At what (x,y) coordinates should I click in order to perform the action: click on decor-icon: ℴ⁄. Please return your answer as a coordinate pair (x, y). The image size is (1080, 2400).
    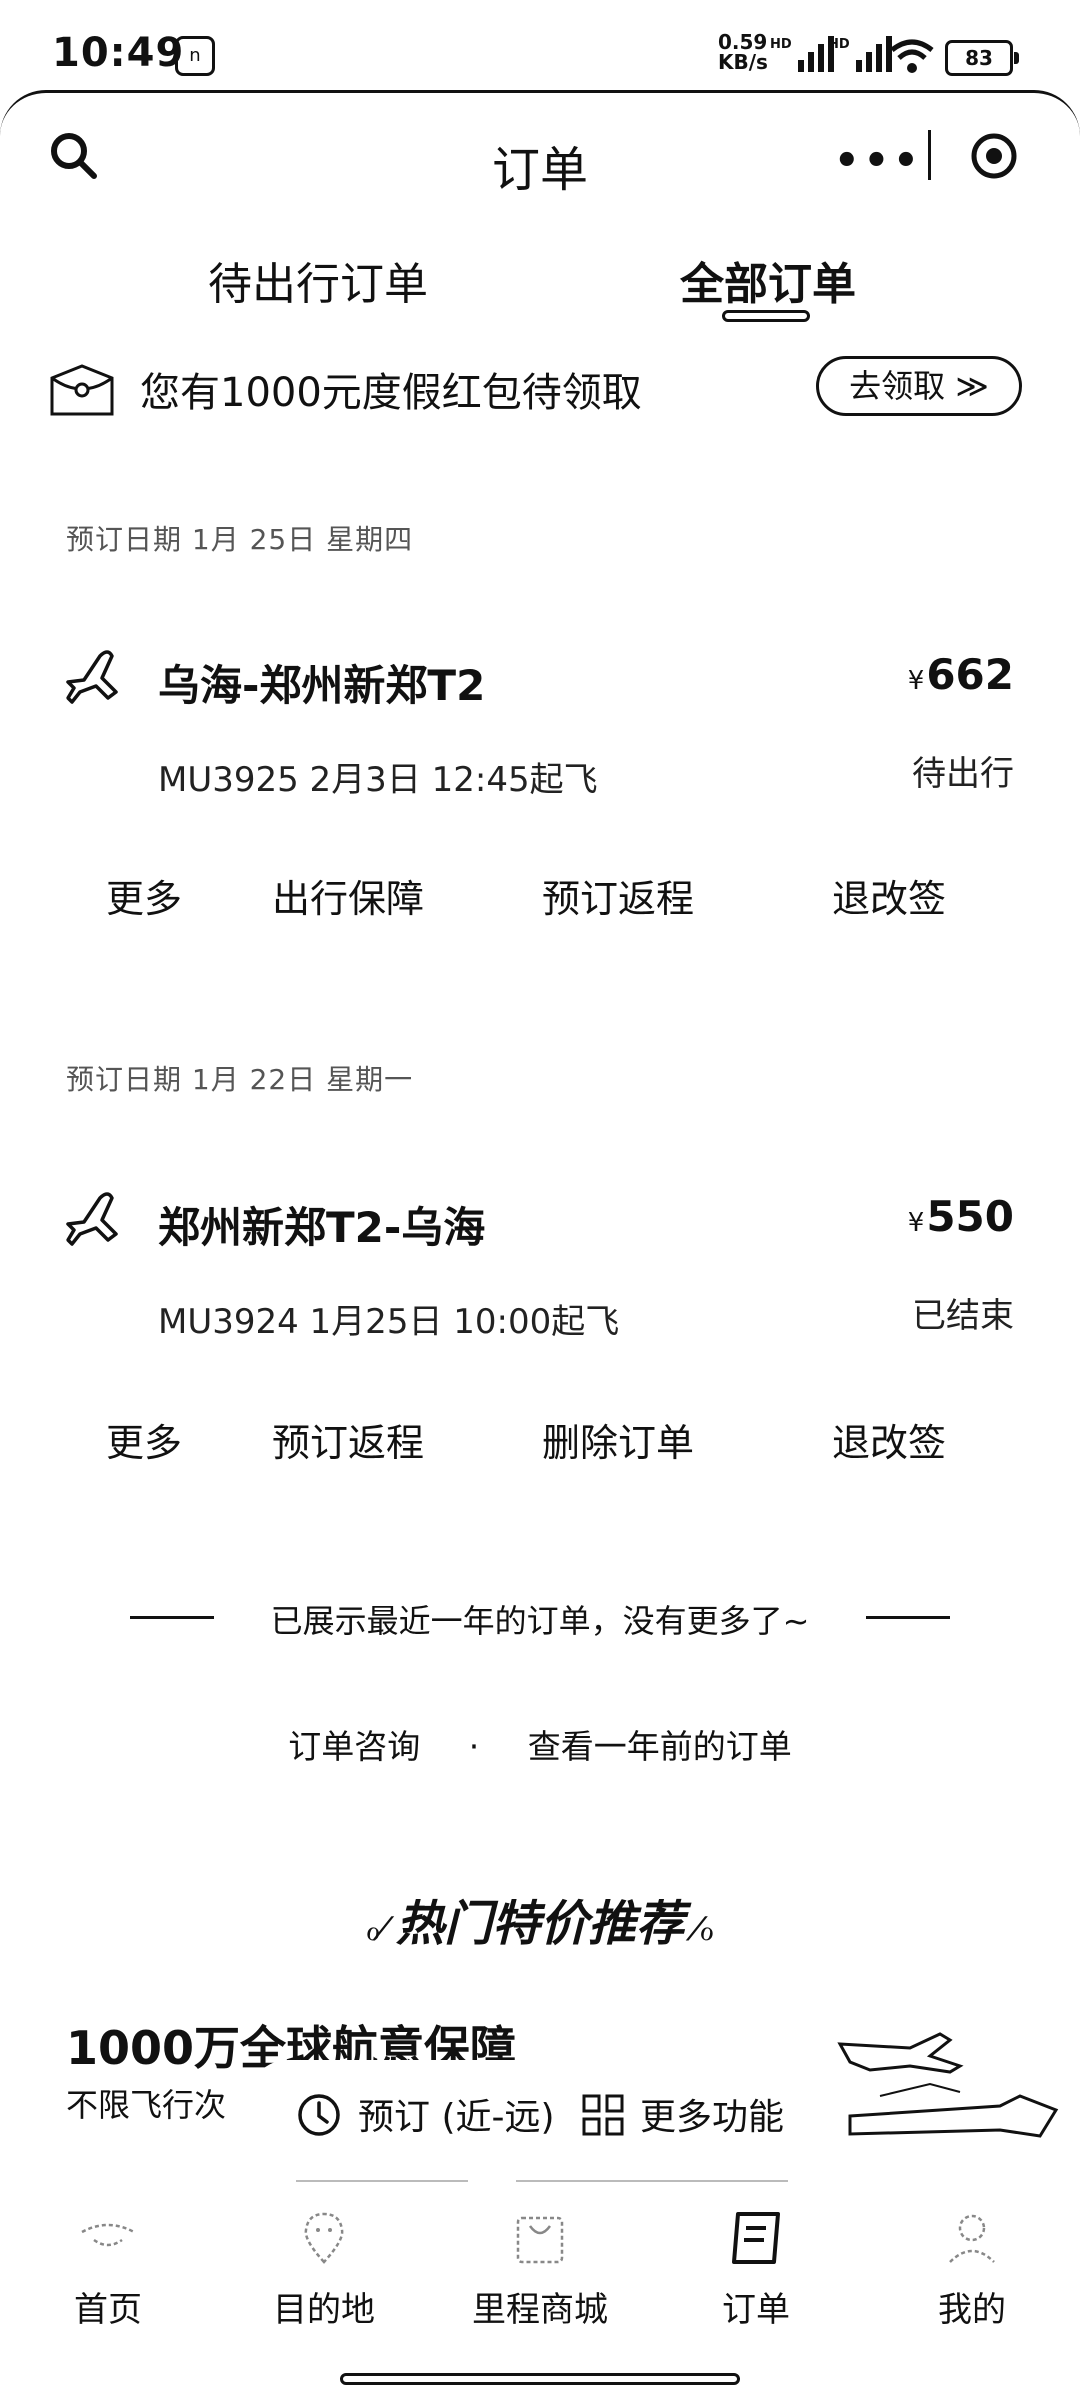
    Looking at the image, I should click on (380, 1929).